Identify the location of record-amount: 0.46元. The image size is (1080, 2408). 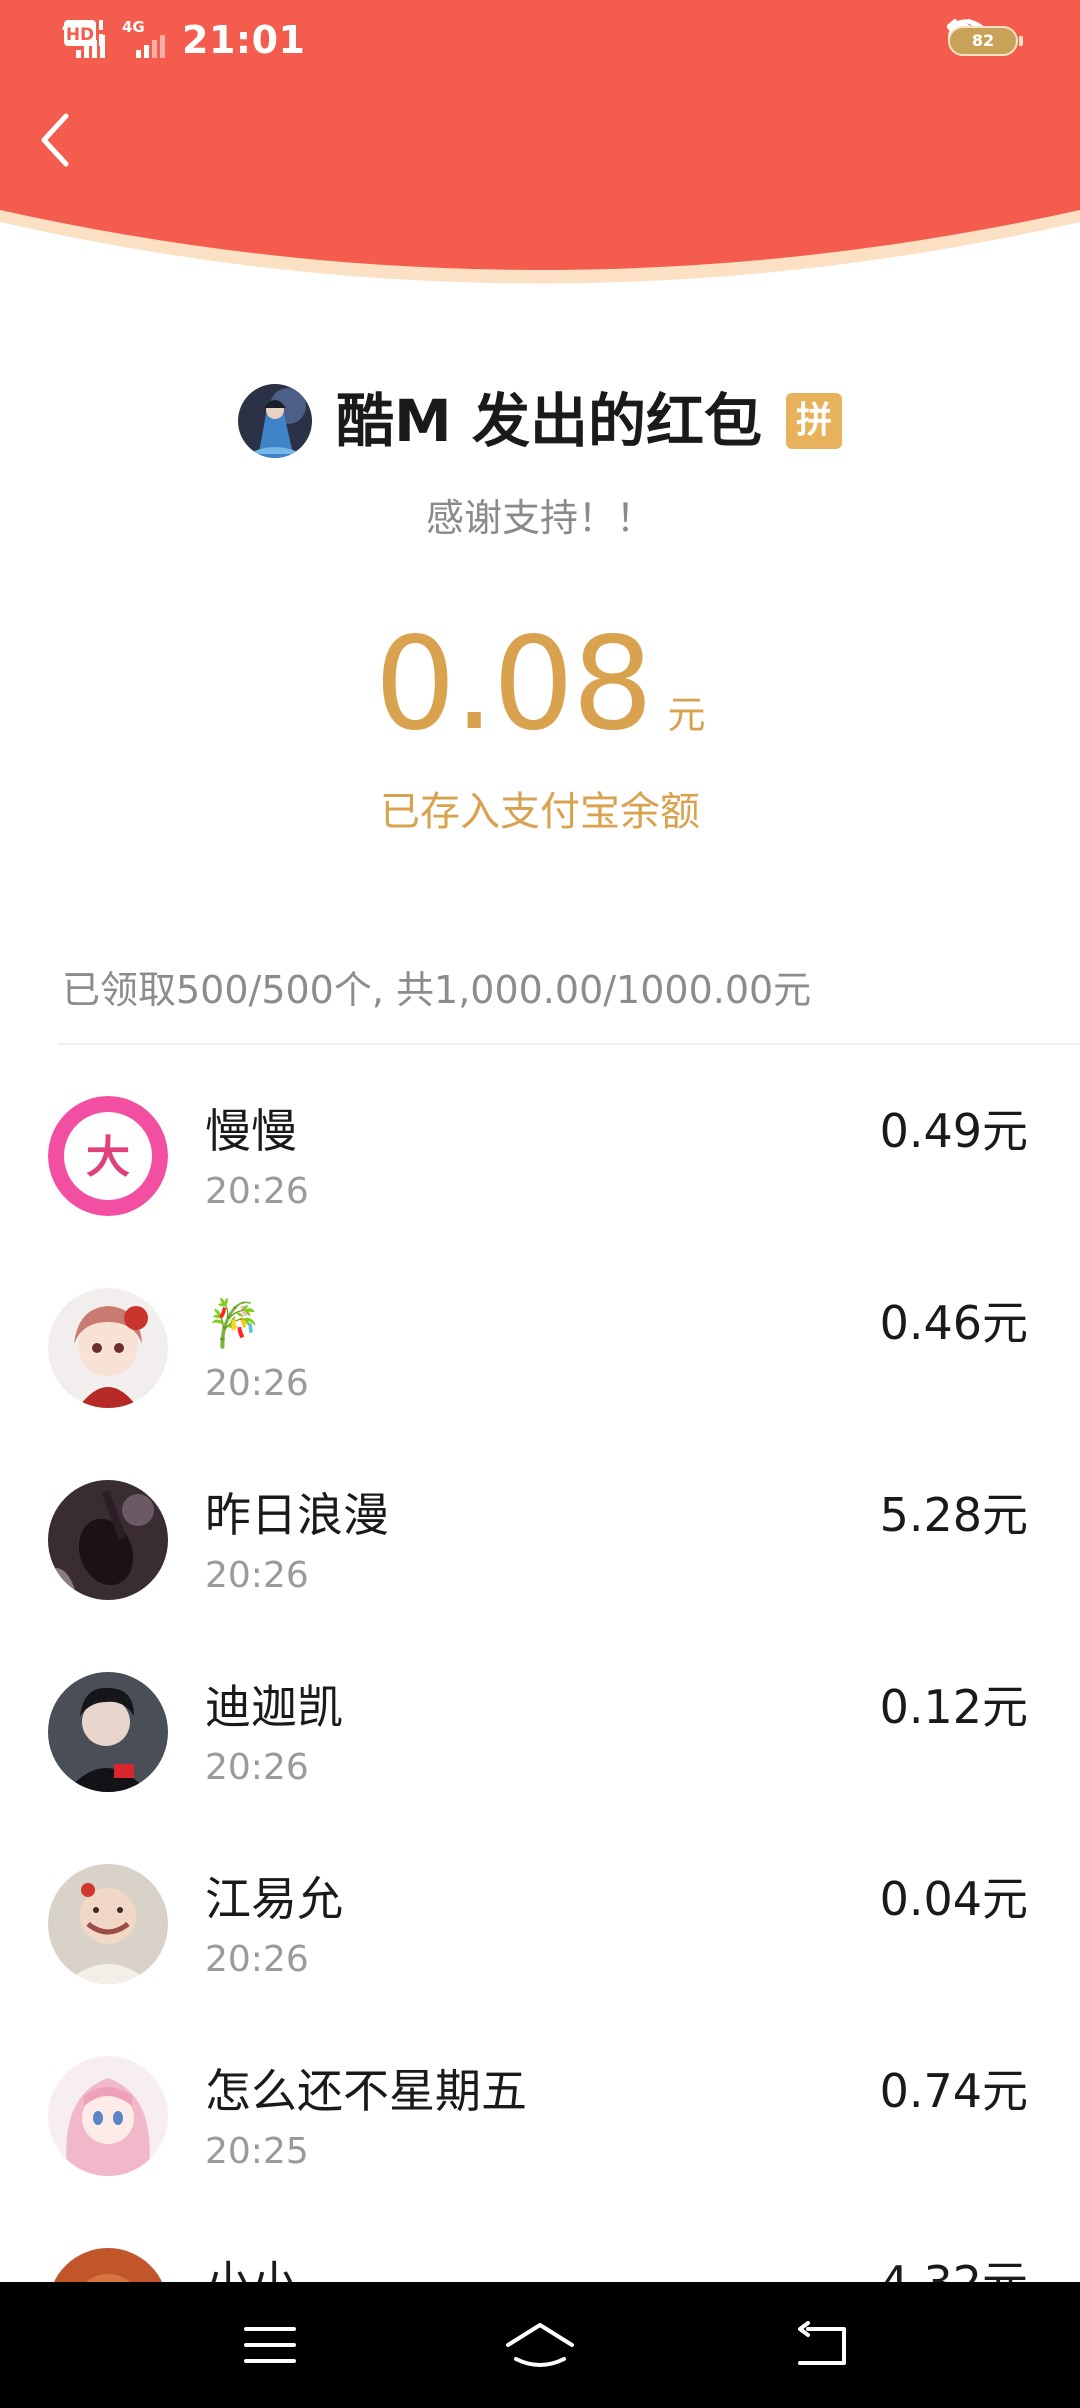
(953, 1323).